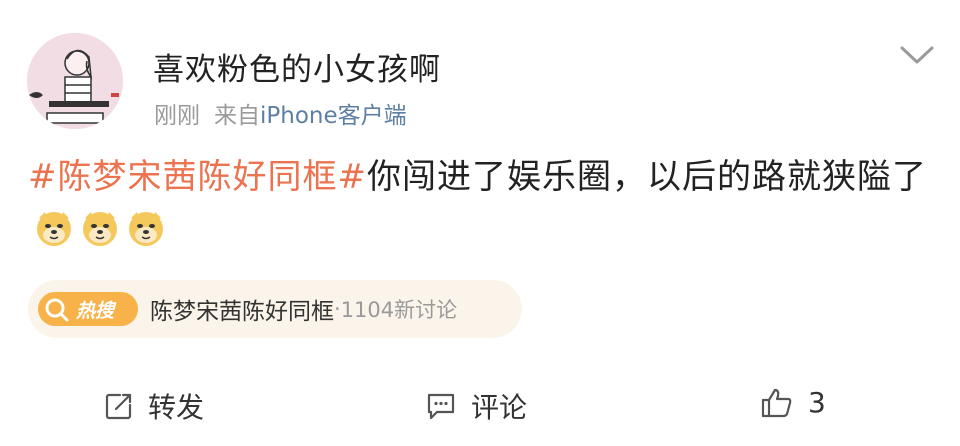  I want to click on chevron-down-icon, so click(917, 55).